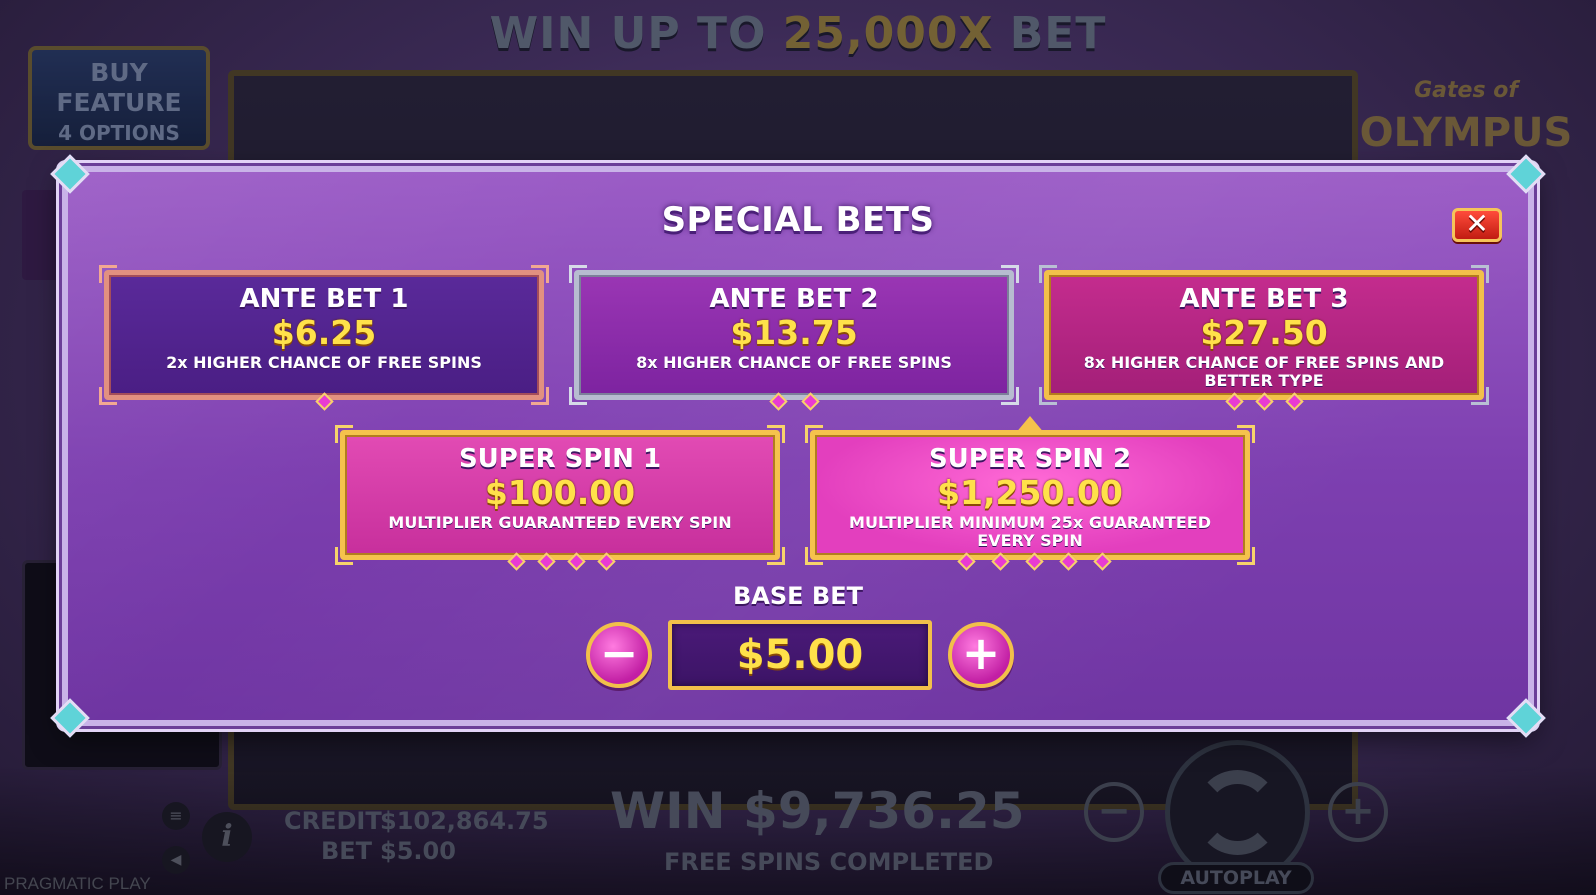  I want to click on option-title: ANTE BET 3, so click(1264, 299).